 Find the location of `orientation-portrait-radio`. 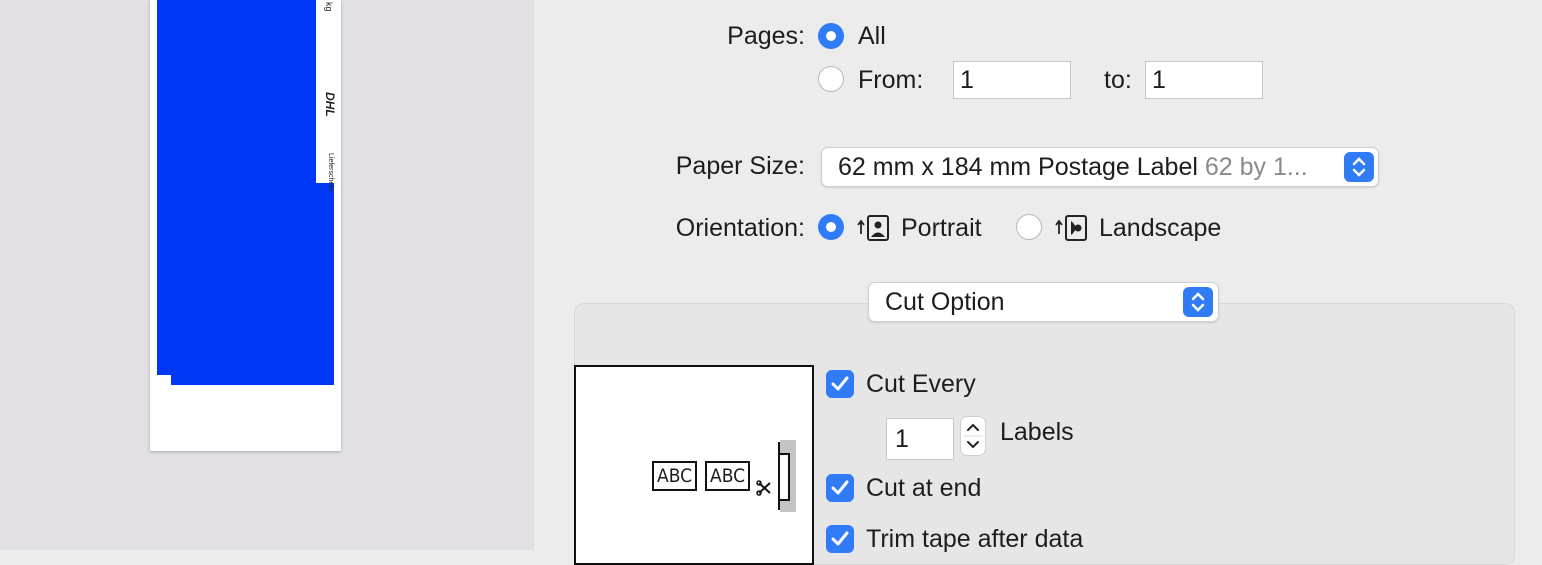

orientation-portrait-radio is located at coordinates (831, 227).